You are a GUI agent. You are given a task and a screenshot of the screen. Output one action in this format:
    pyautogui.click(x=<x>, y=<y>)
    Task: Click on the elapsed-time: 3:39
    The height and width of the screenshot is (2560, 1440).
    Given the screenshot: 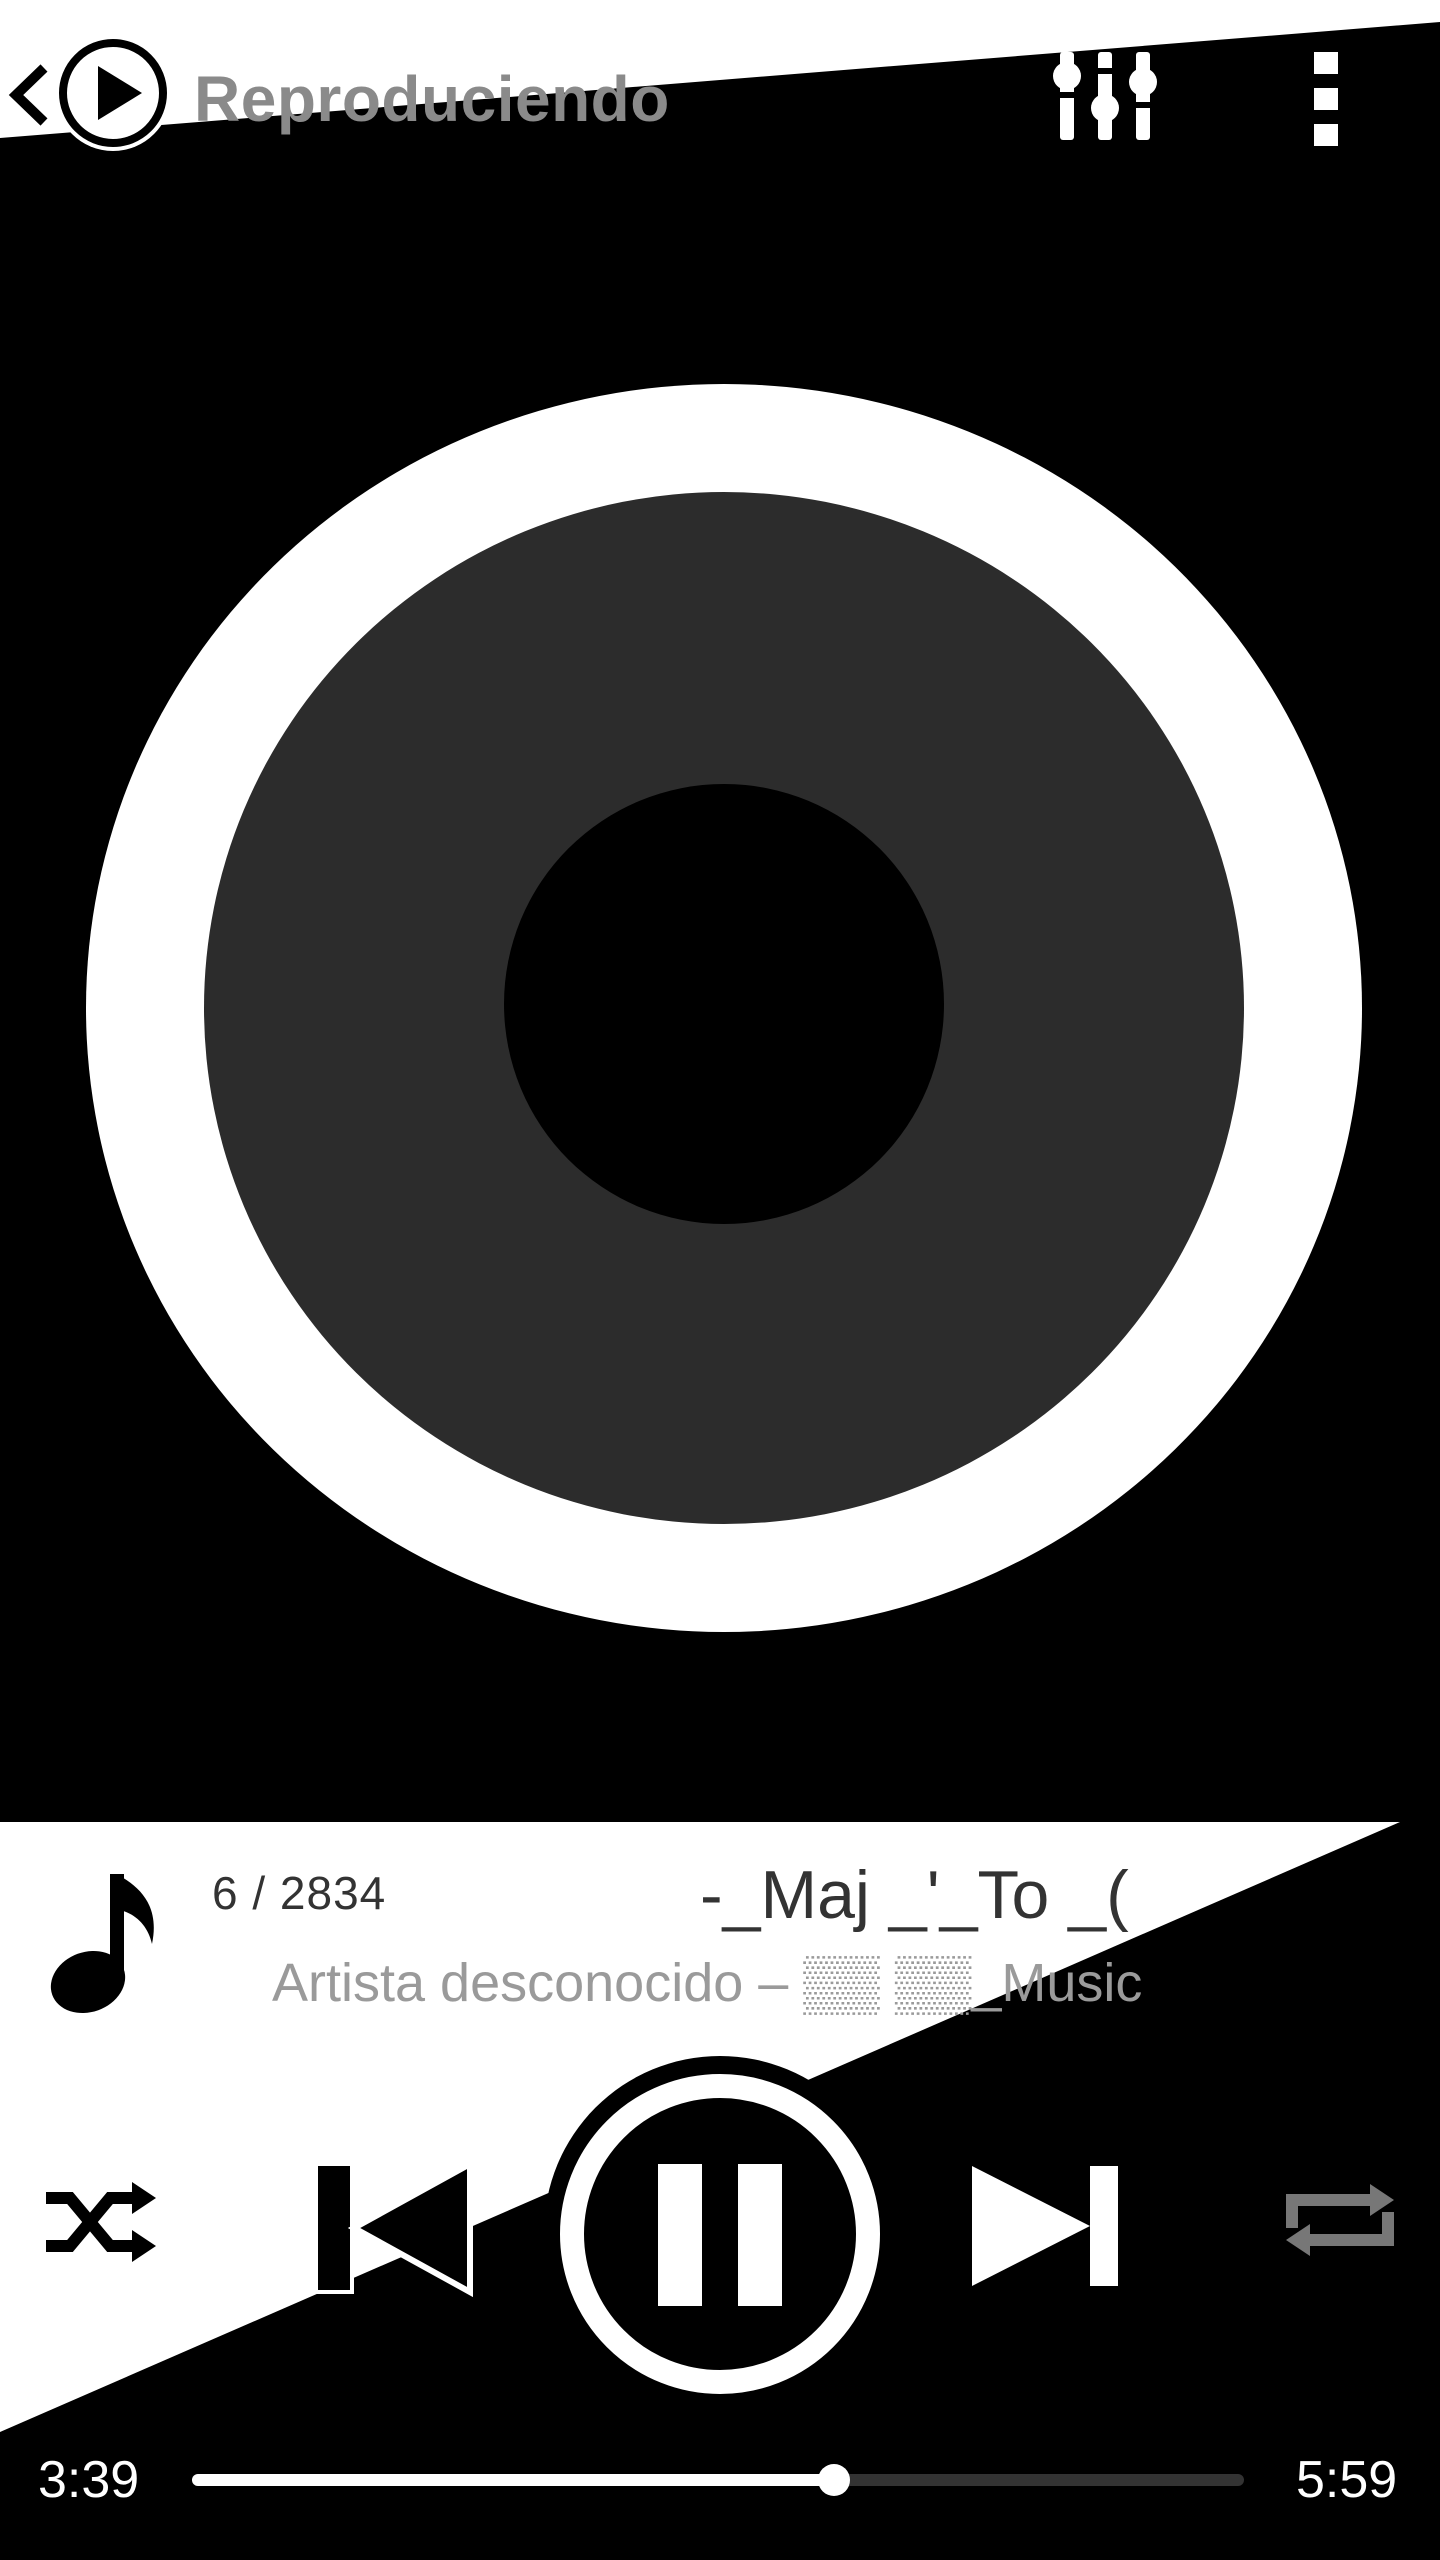 What is the action you would take?
    pyautogui.click(x=89, y=2480)
    